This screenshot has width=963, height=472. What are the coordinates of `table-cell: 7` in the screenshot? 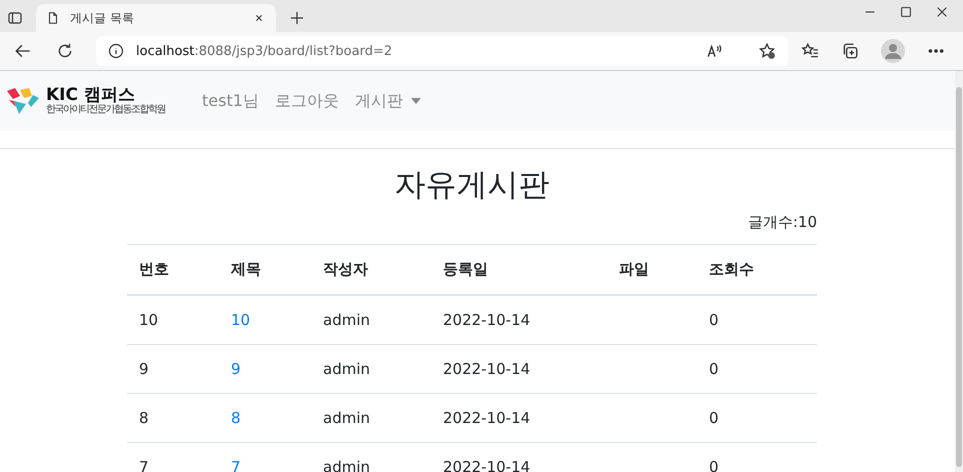 It's located at (173, 457).